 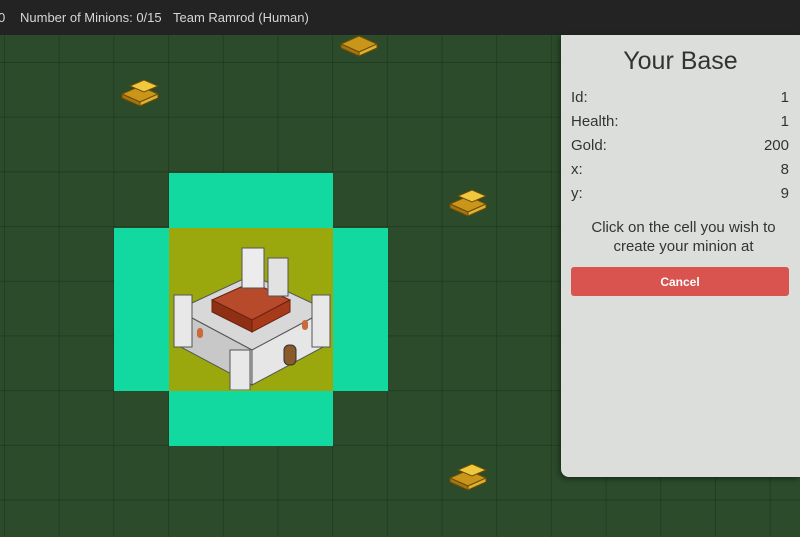 I want to click on stat-label: Id:, so click(x=579, y=97).